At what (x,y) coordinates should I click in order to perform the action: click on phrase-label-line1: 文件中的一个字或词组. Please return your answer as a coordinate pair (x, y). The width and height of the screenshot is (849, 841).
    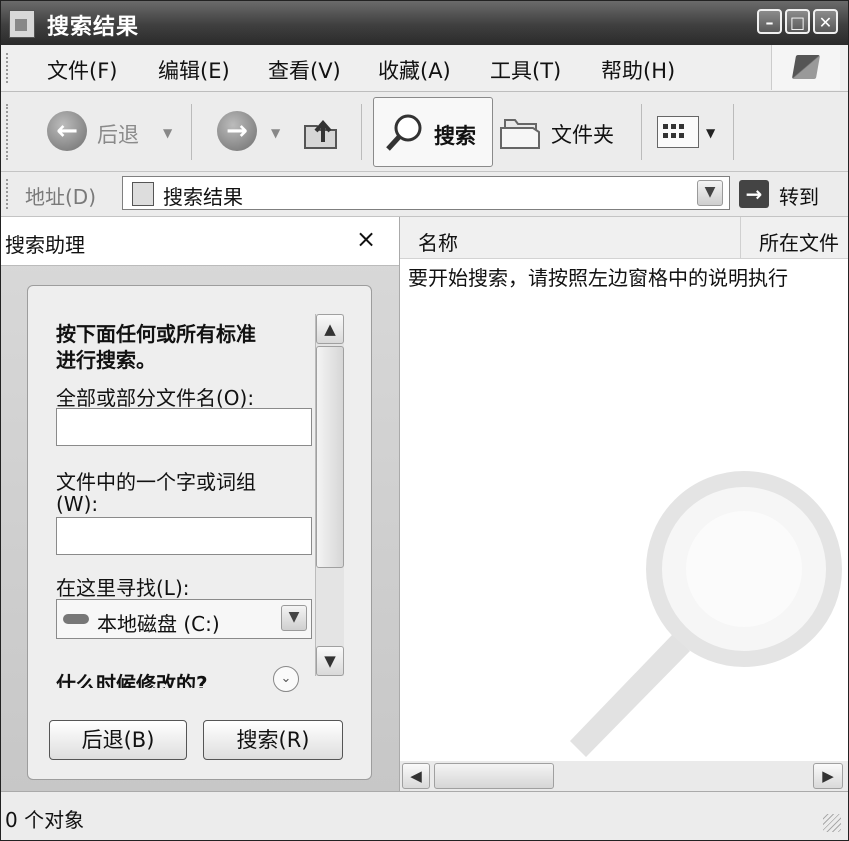
    Looking at the image, I should click on (156, 482).